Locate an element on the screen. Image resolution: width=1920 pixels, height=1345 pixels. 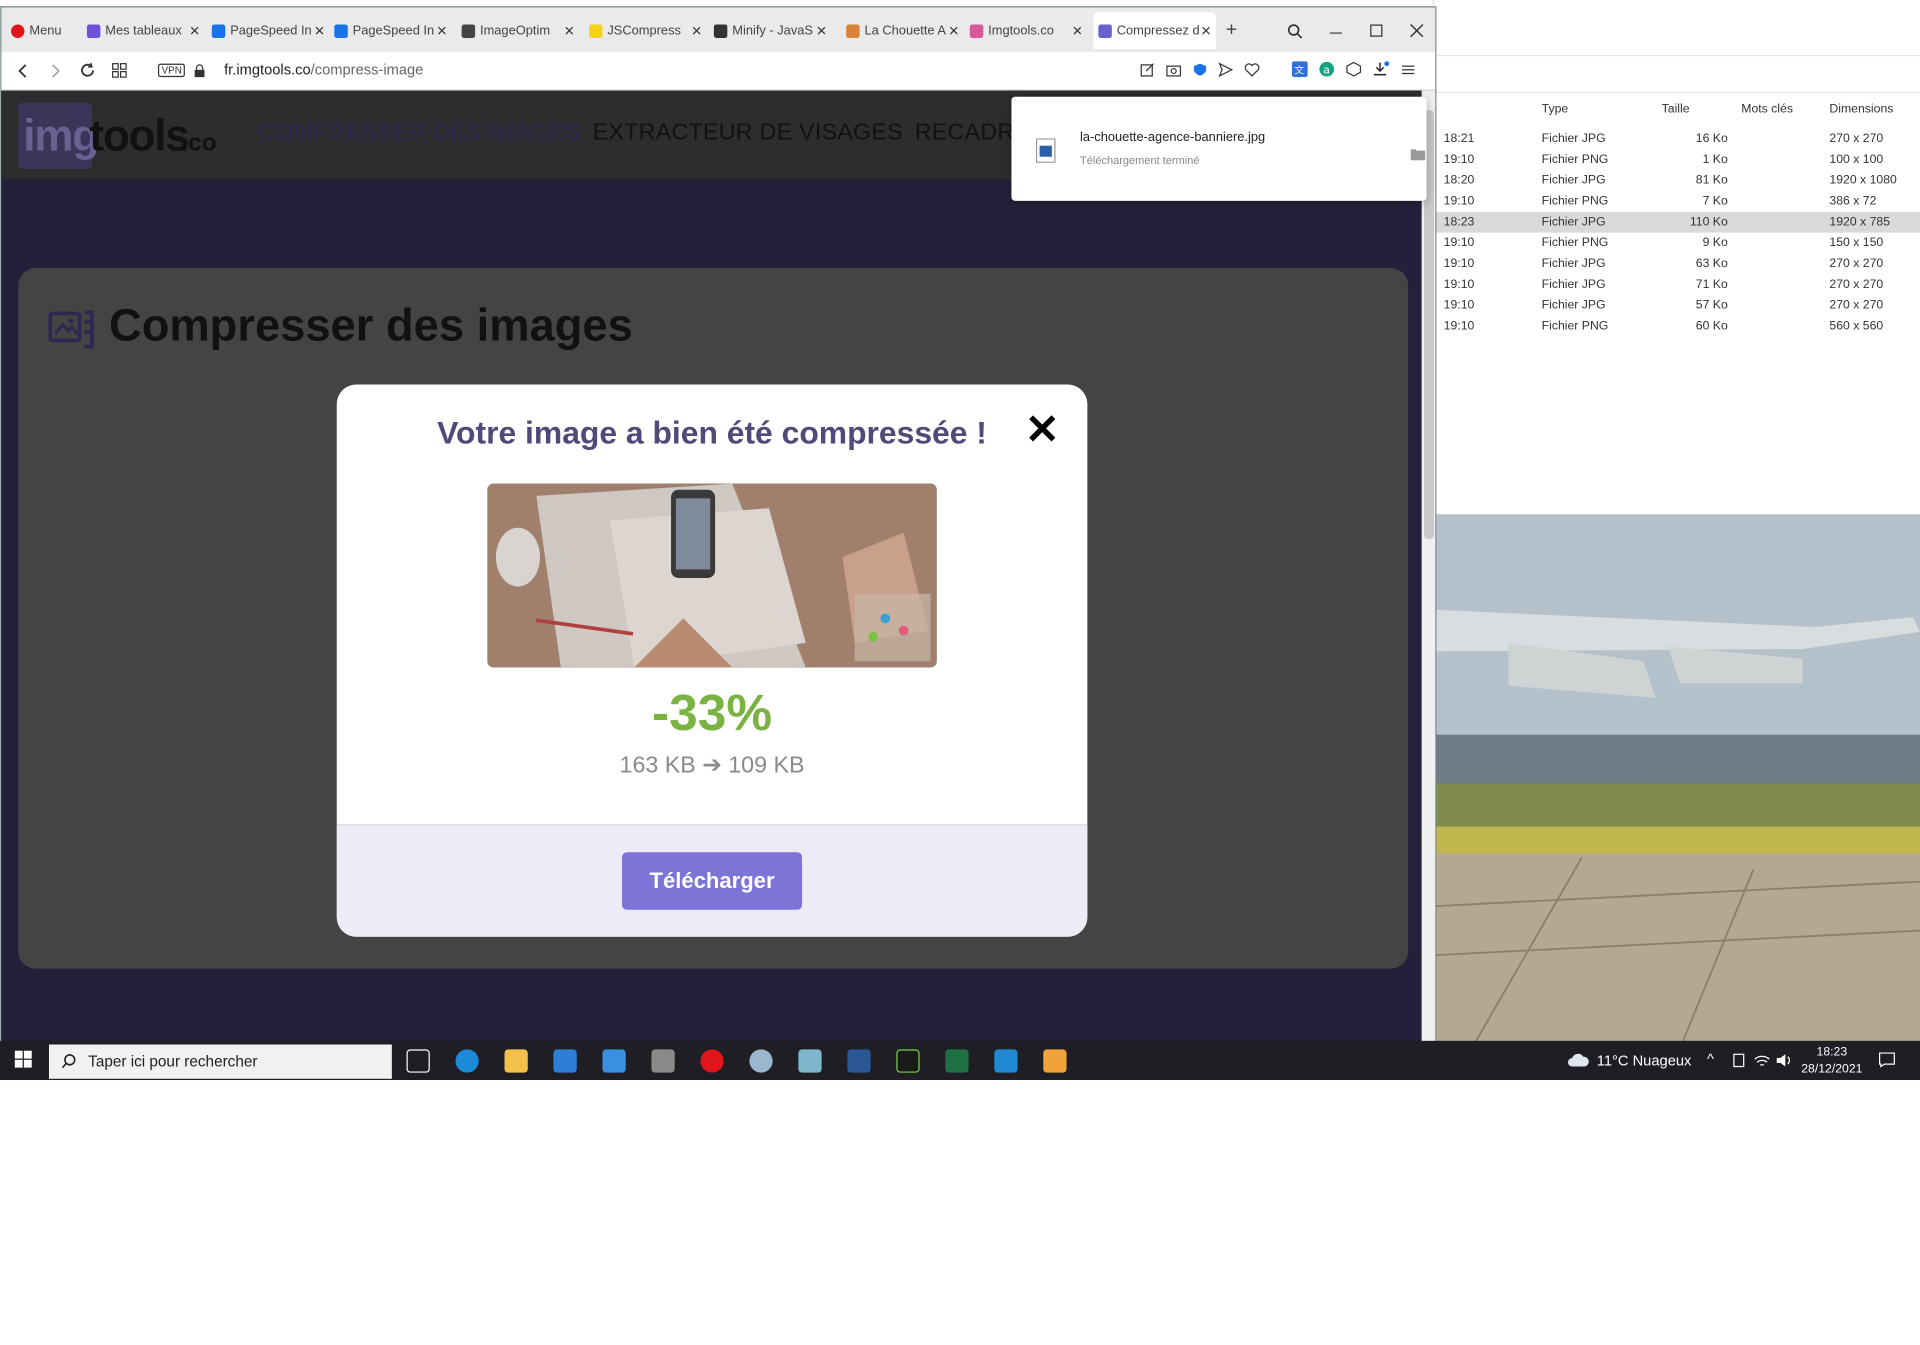
weather-text: 11°C Nuageux is located at coordinates (1644, 1060).